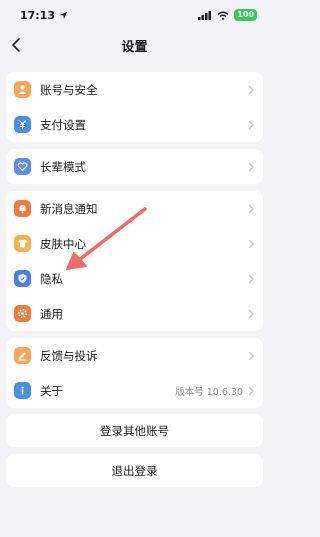  What do you see at coordinates (22, 166) in the screenshot?
I see `heart-icon` at bounding box center [22, 166].